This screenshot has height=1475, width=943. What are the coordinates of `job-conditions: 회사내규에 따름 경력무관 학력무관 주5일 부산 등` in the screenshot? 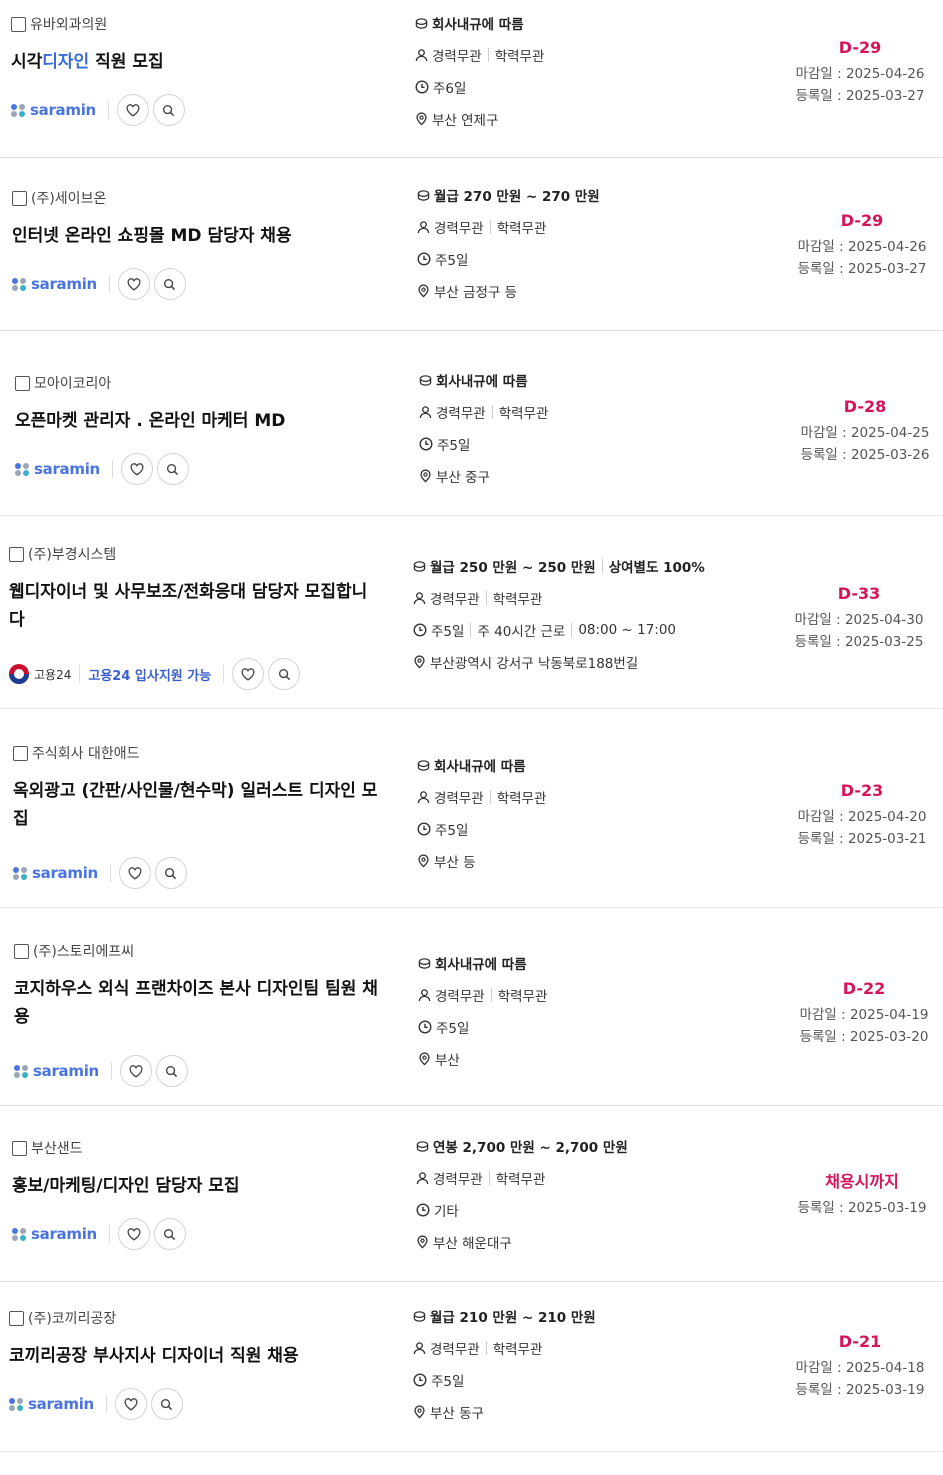 It's located at (607, 813).